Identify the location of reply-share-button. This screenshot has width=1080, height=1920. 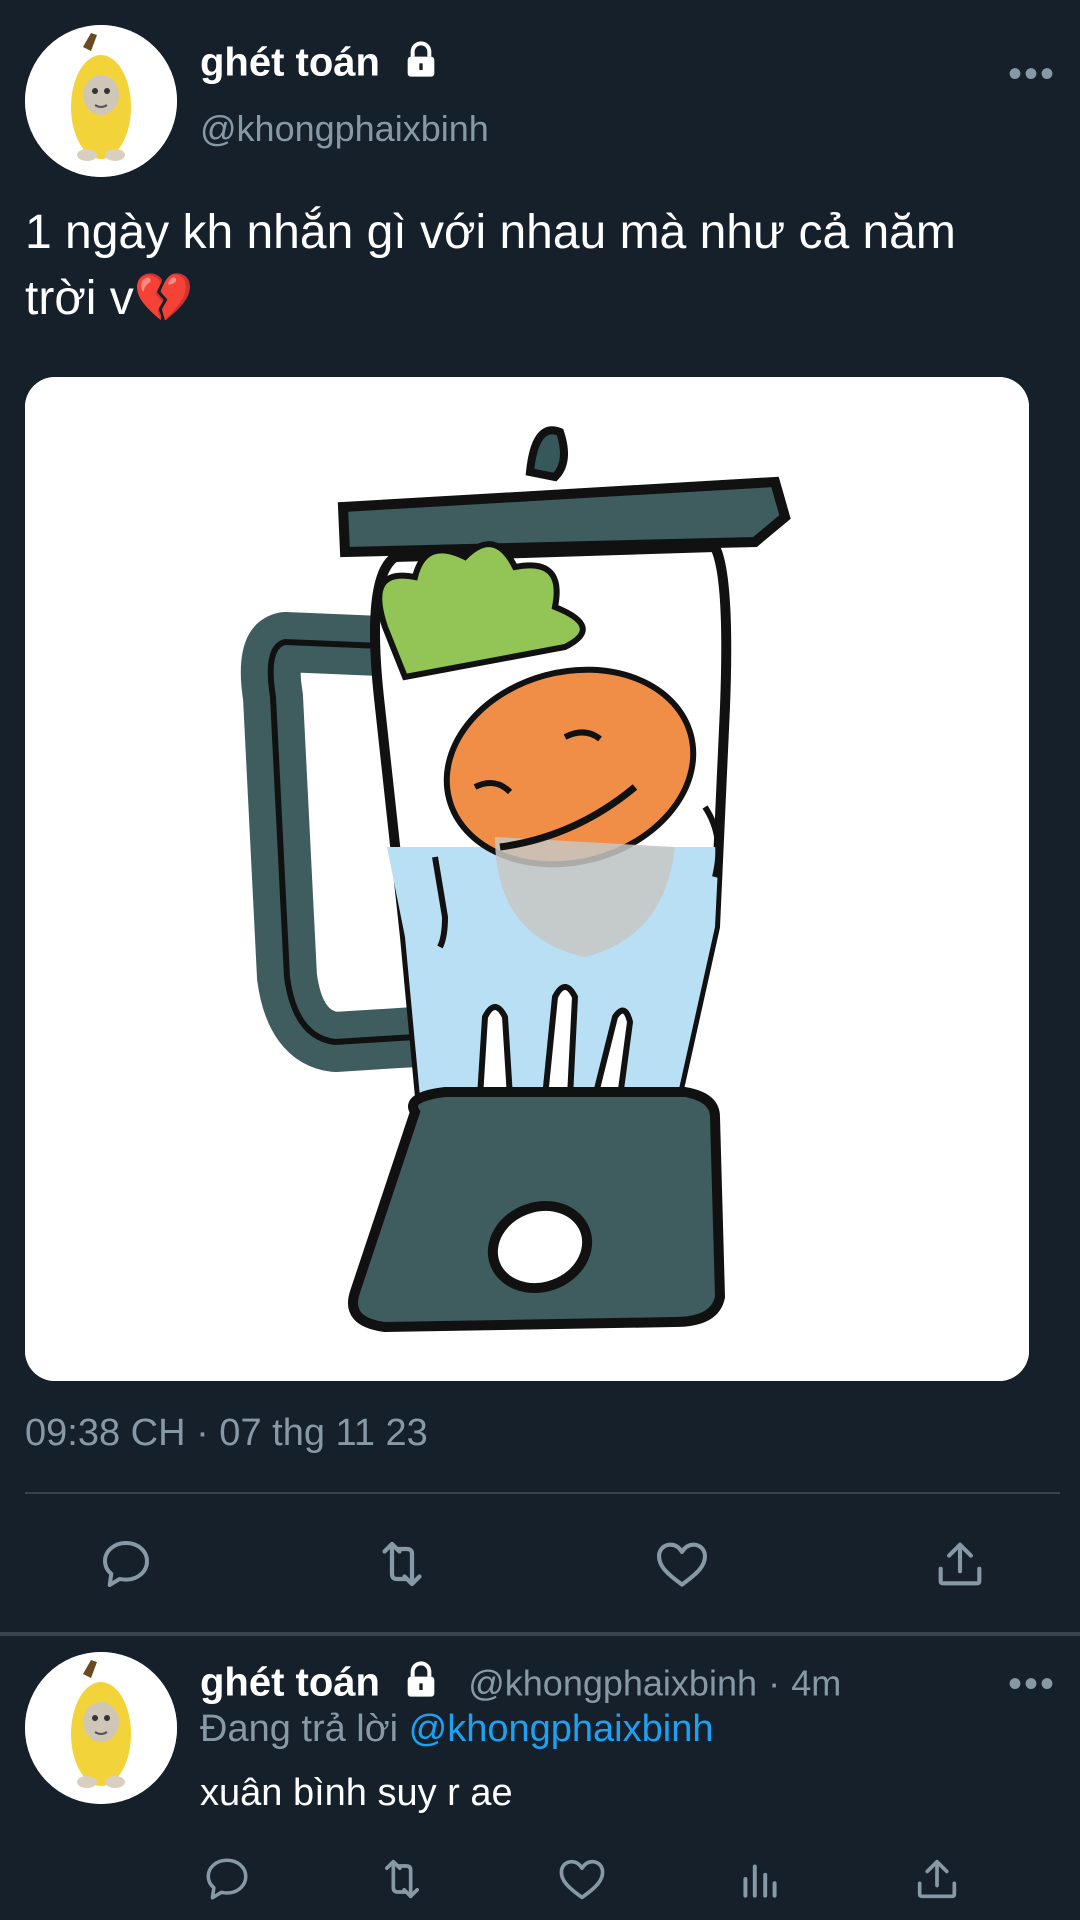
(937, 1879).